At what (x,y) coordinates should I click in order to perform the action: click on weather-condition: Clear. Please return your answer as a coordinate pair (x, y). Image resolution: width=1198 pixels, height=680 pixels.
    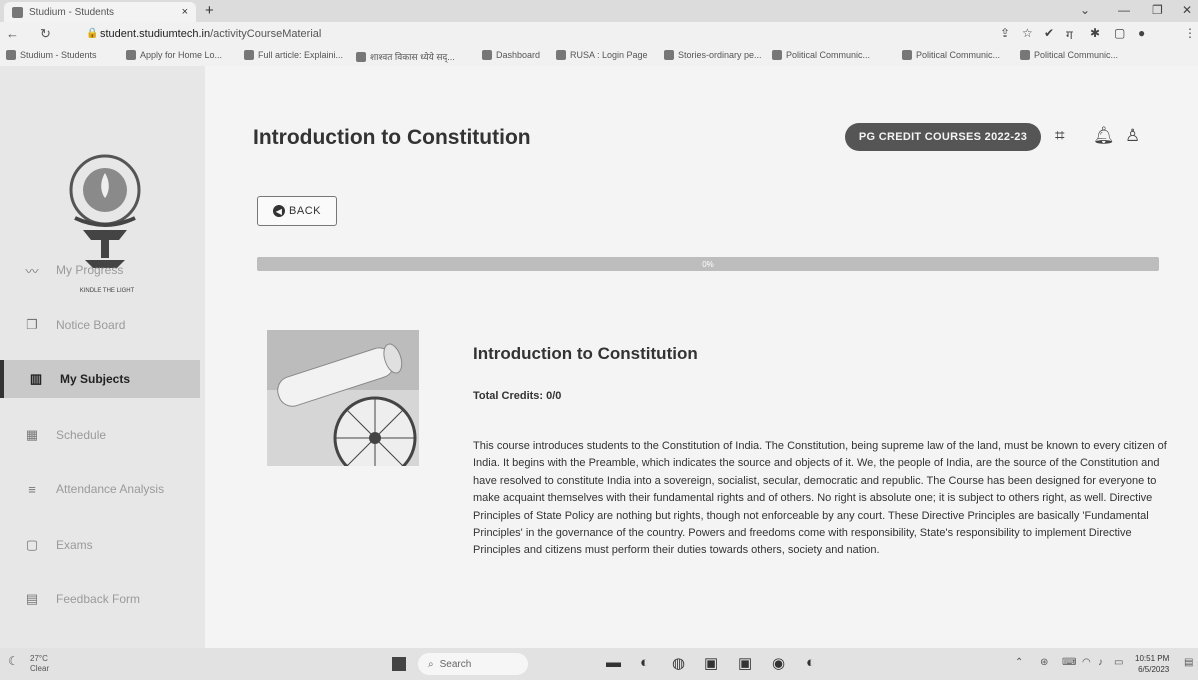
    Looking at the image, I should click on (40, 668).